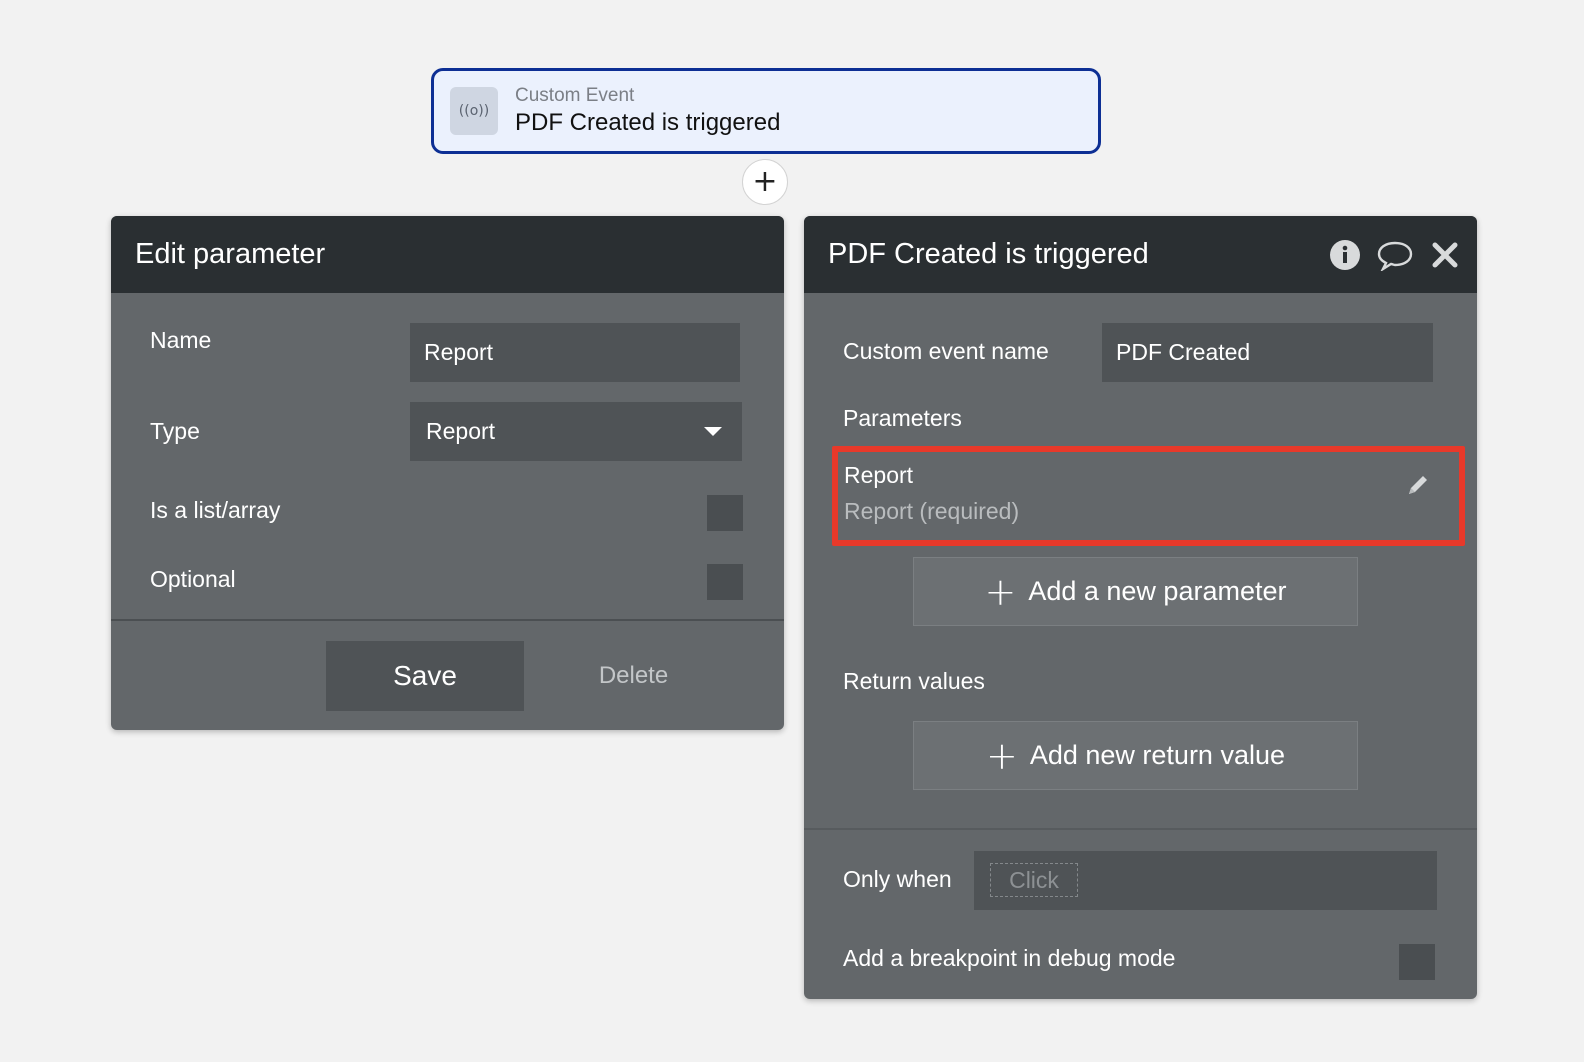 The height and width of the screenshot is (1062, 1584). I want to click on add-step-button: +, so click(765, 182).